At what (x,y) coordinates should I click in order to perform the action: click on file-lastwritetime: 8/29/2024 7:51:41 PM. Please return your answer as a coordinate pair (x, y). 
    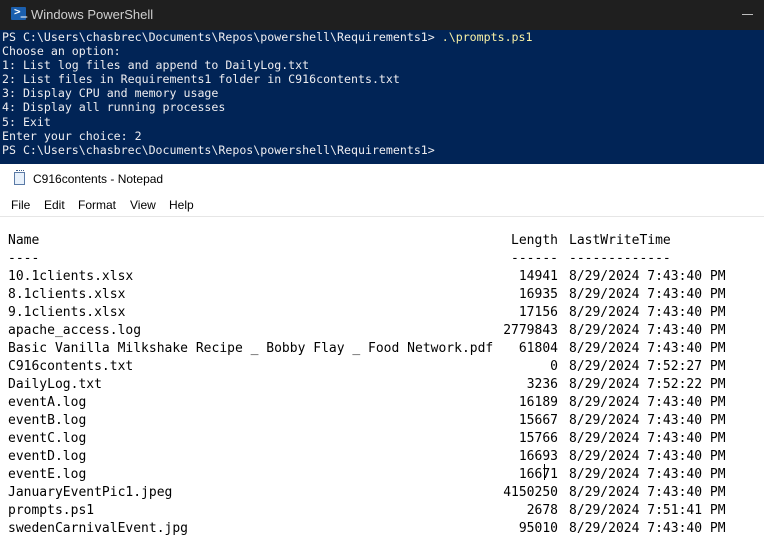
    Looking at the image, I should click on (647, 510).